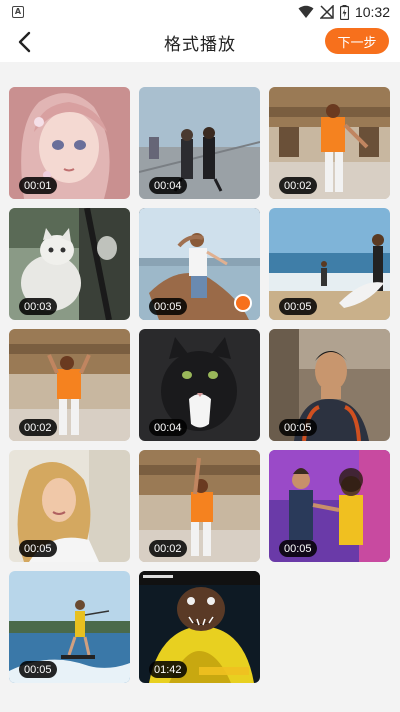  Describe the element at coordinates (38, 306) in the screenshot. I see `video-duration: 00:03` at that location.